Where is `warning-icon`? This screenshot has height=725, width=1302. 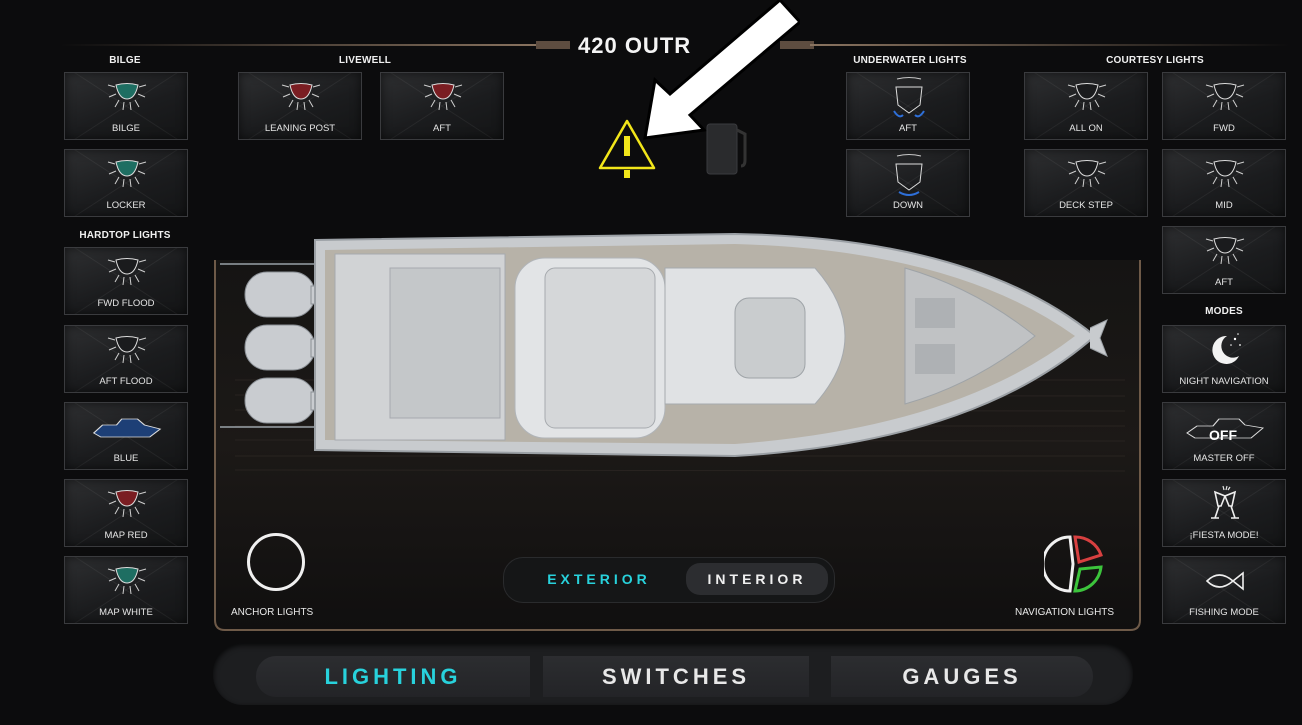
warning-icon is located at coordinates (627, 149).